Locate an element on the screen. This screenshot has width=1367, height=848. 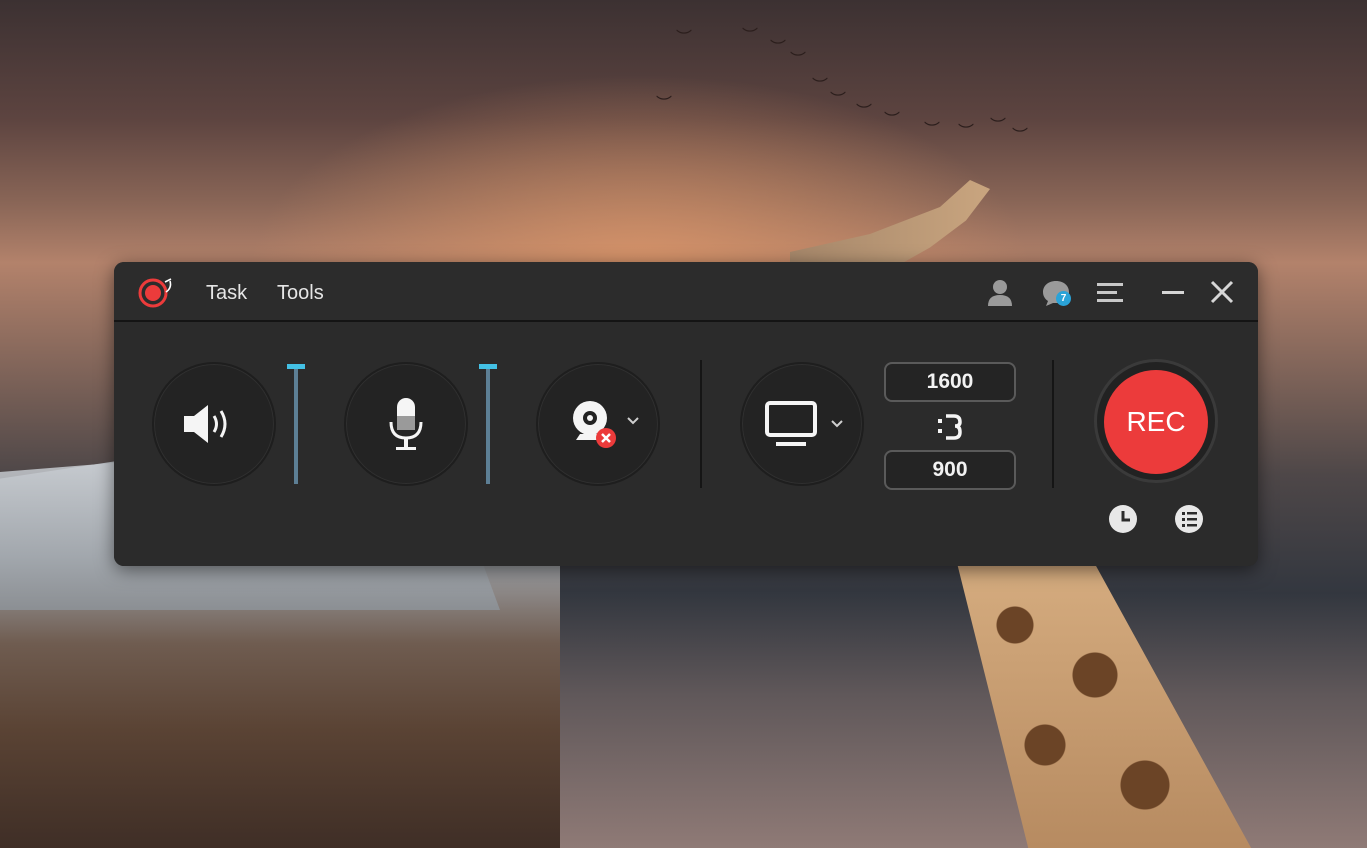
checklist-icon is located at coordinates (1189, 519).